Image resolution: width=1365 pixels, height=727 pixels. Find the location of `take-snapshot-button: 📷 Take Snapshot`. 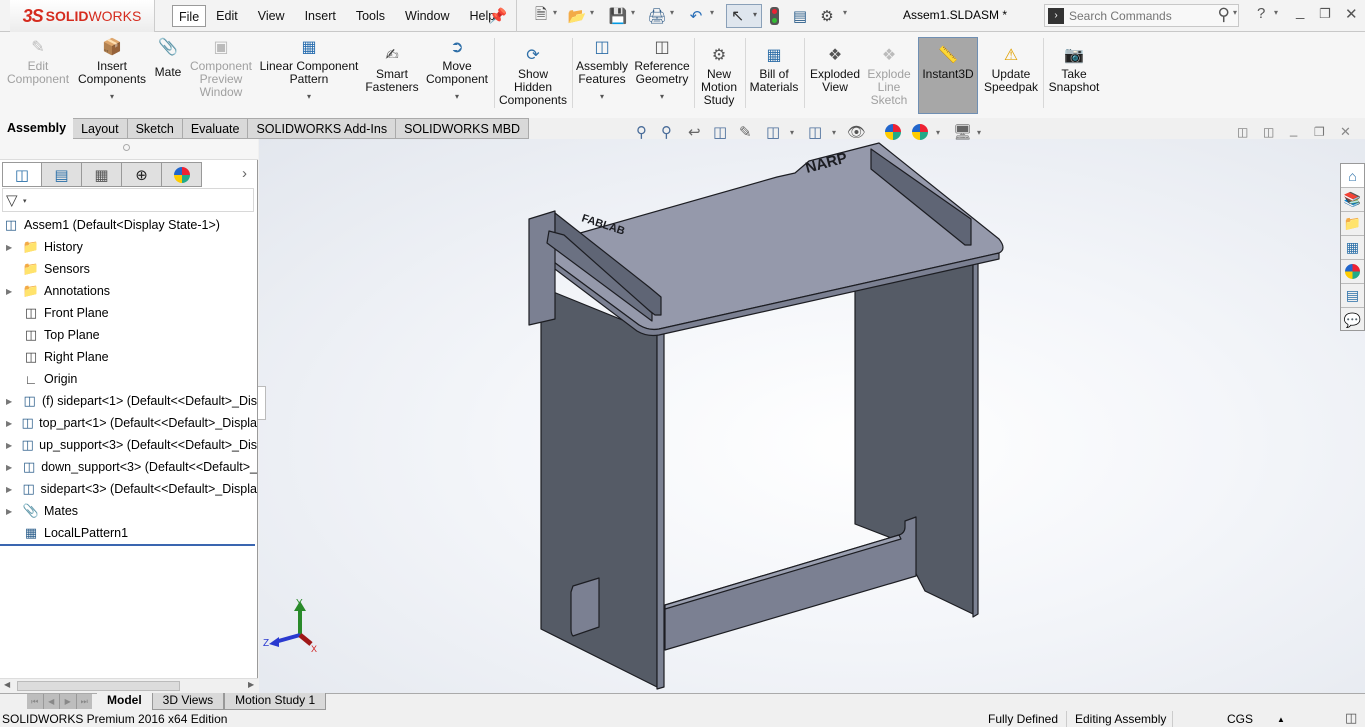

take-snapshot-button: 📷 Take Snapshot is located at coordinates (1074, 69).